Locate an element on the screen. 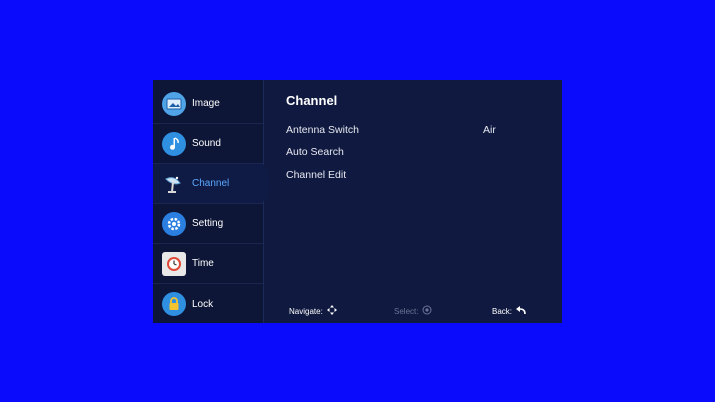 This screenshot has height=402, width=715. clock-icon is located at coordinates (174, 263).